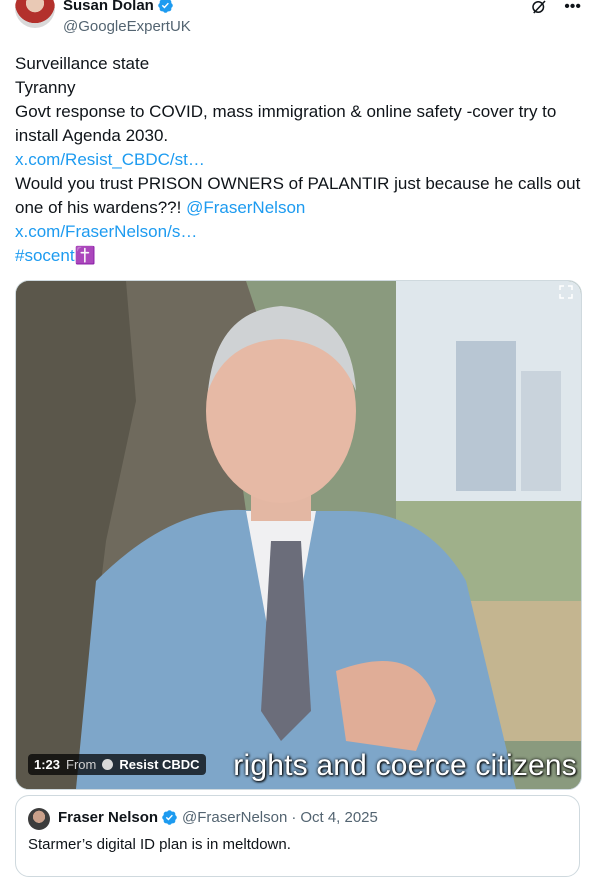 This screenshot has width=593, height=877. What do you see at coordinates (572, 8) in the screenshot?
I see `more-icon: •••` at bounding box center [572, 8].